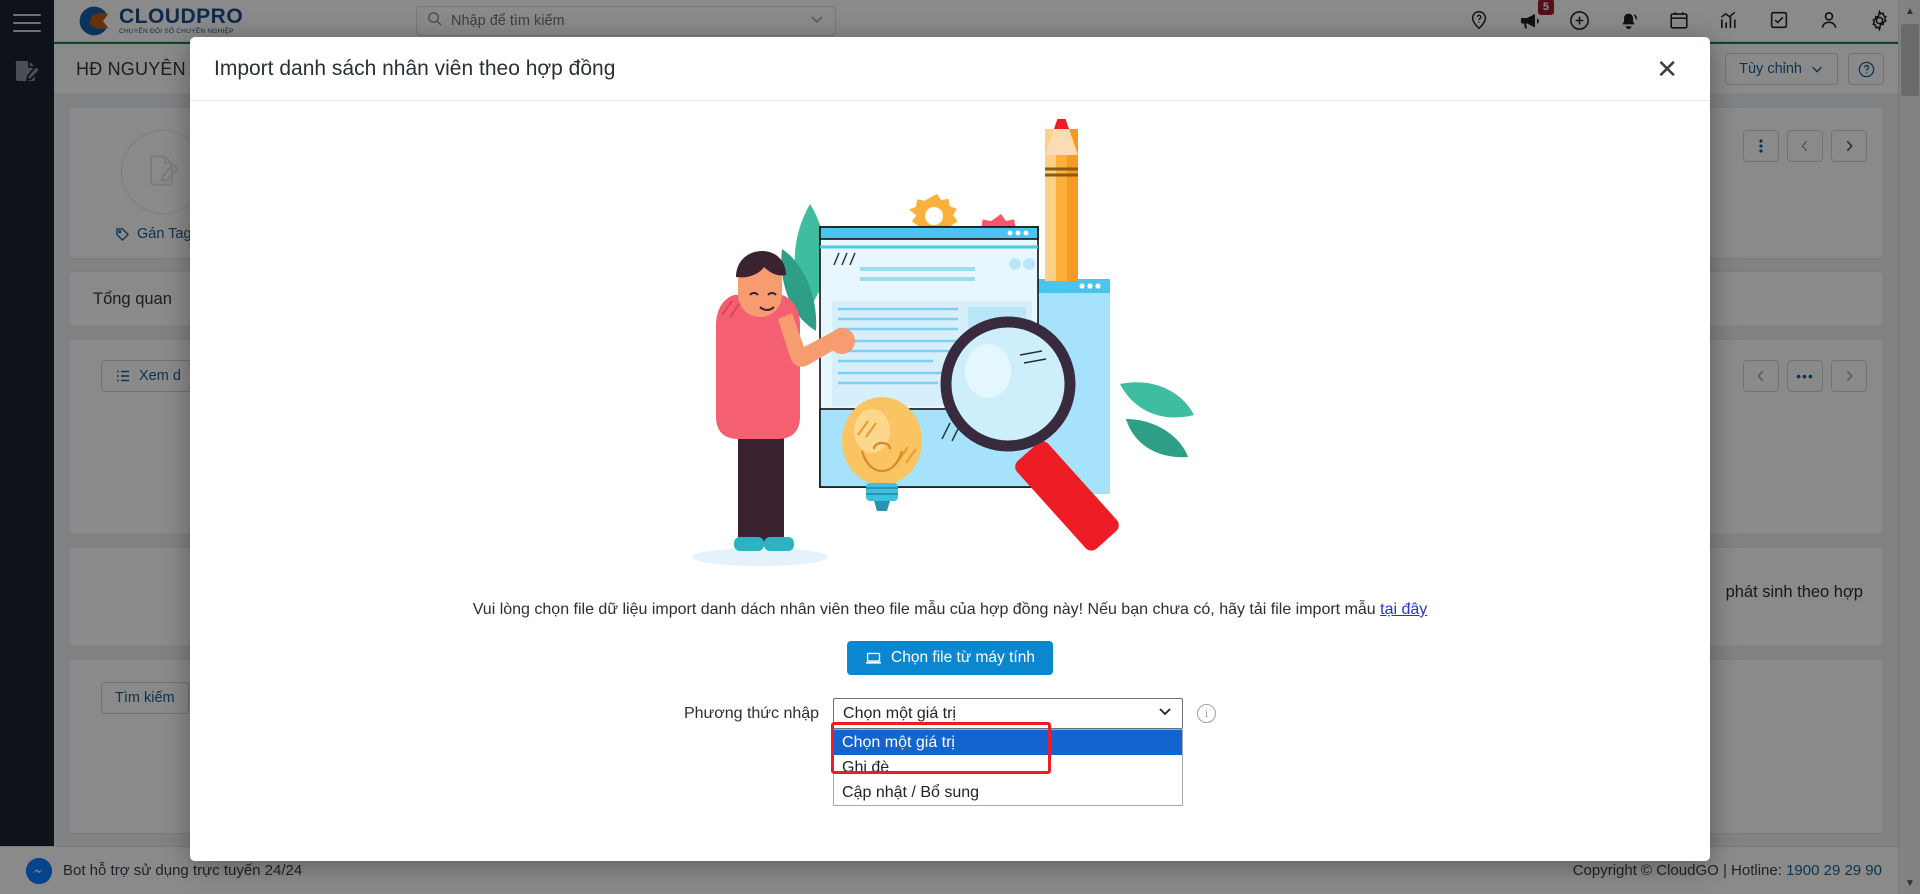  What do you see at coordinates (1165, 713) in the screenshot?
I see `chevron-down-icon` at bounding box center [1165, 713].